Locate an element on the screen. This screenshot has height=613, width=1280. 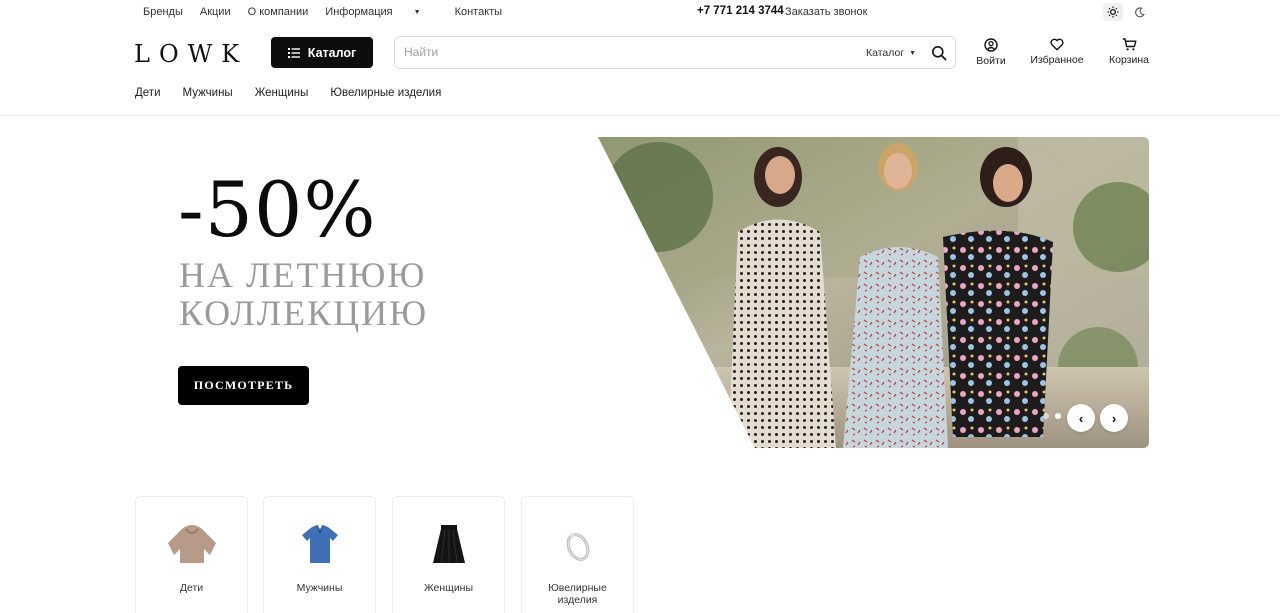
theme-switcher is located at coordinates (1126, 12).